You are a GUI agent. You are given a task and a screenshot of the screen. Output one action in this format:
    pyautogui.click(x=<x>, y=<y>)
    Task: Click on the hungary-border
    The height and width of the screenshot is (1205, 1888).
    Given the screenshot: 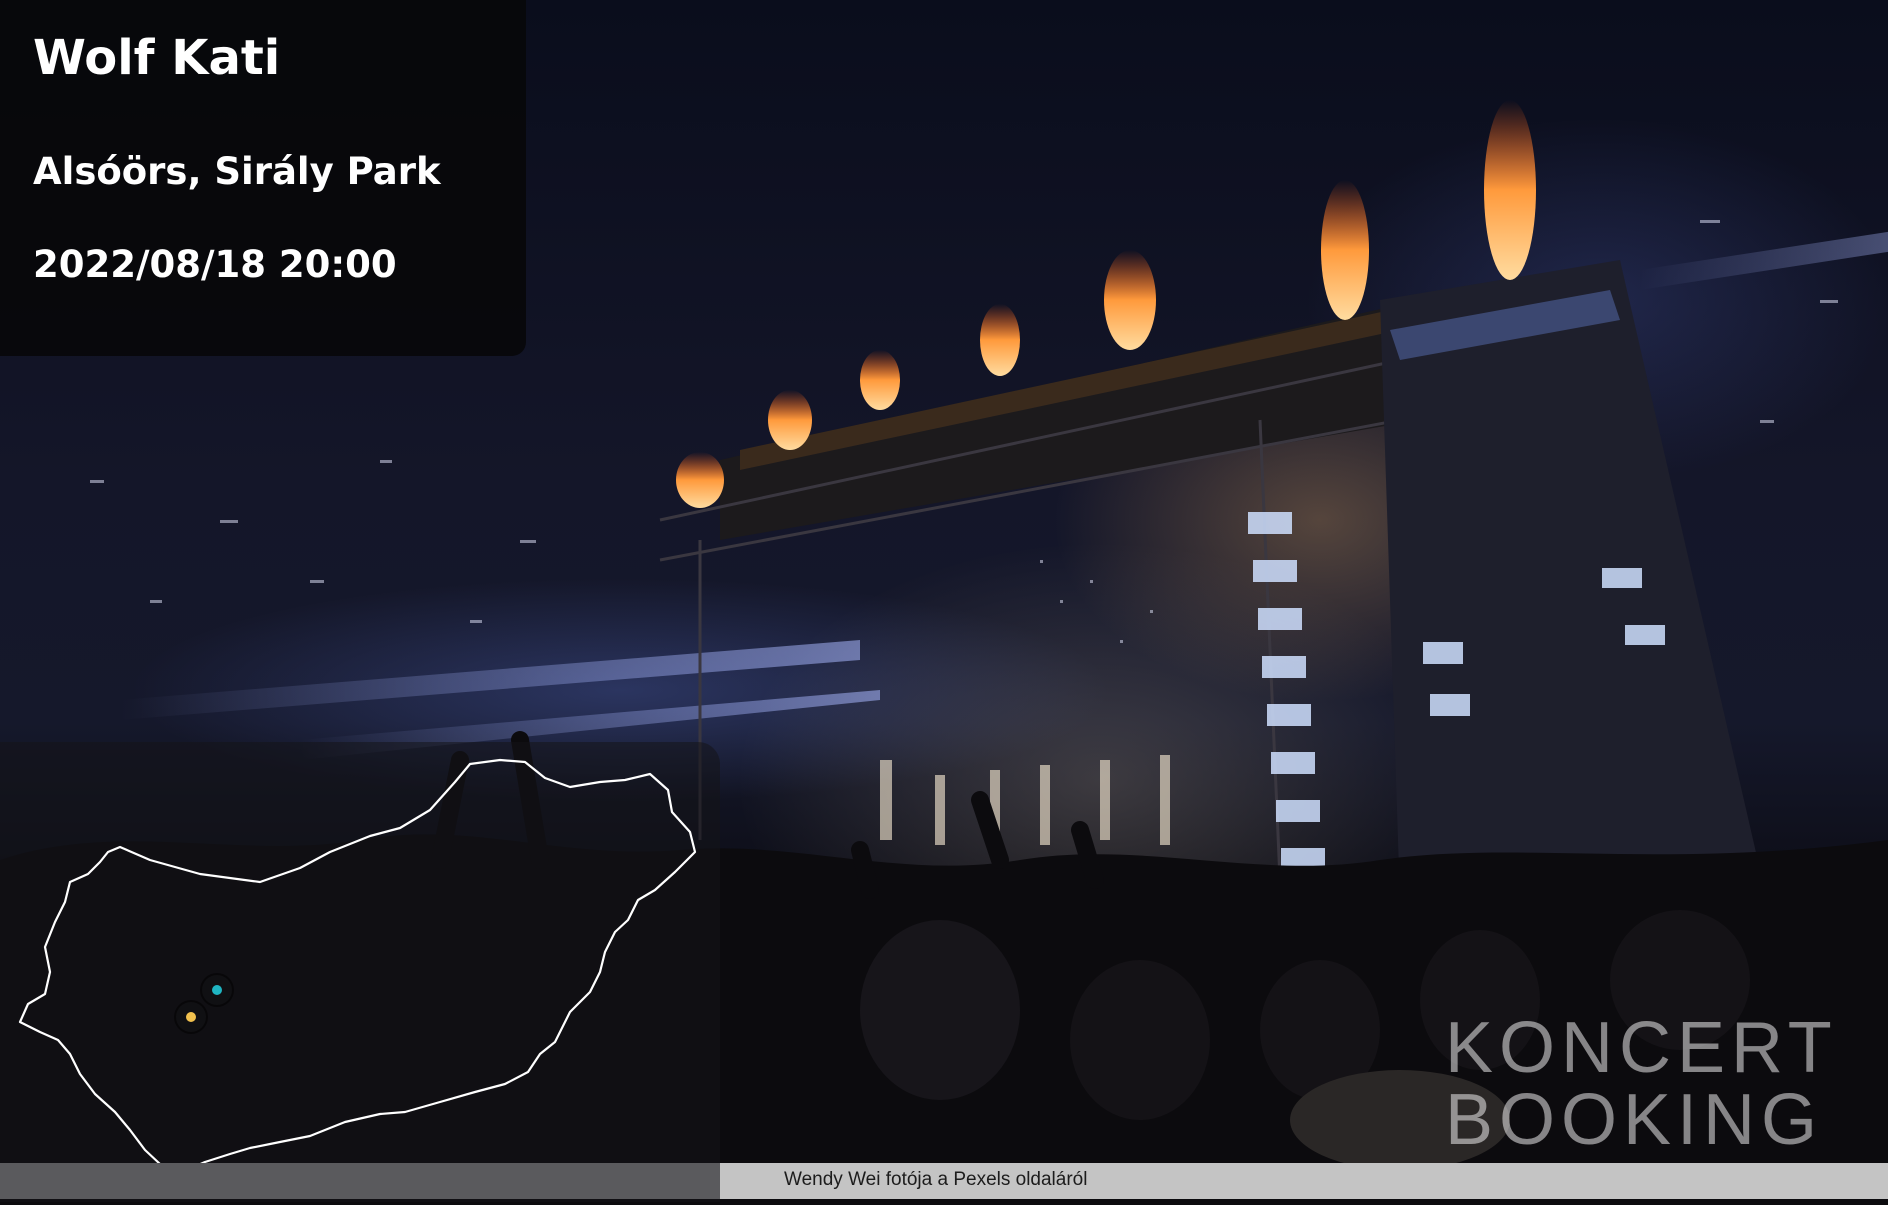 What is the action you would take?
    pyautogui.click(x=357, y=966)
    